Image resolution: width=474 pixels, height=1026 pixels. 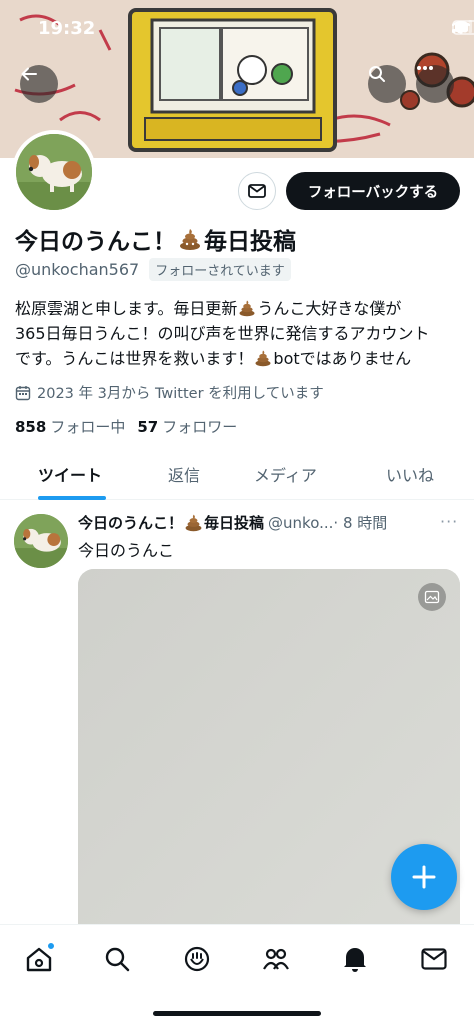 I want to click on compose-tweet-button, so click(x=424, y=877).